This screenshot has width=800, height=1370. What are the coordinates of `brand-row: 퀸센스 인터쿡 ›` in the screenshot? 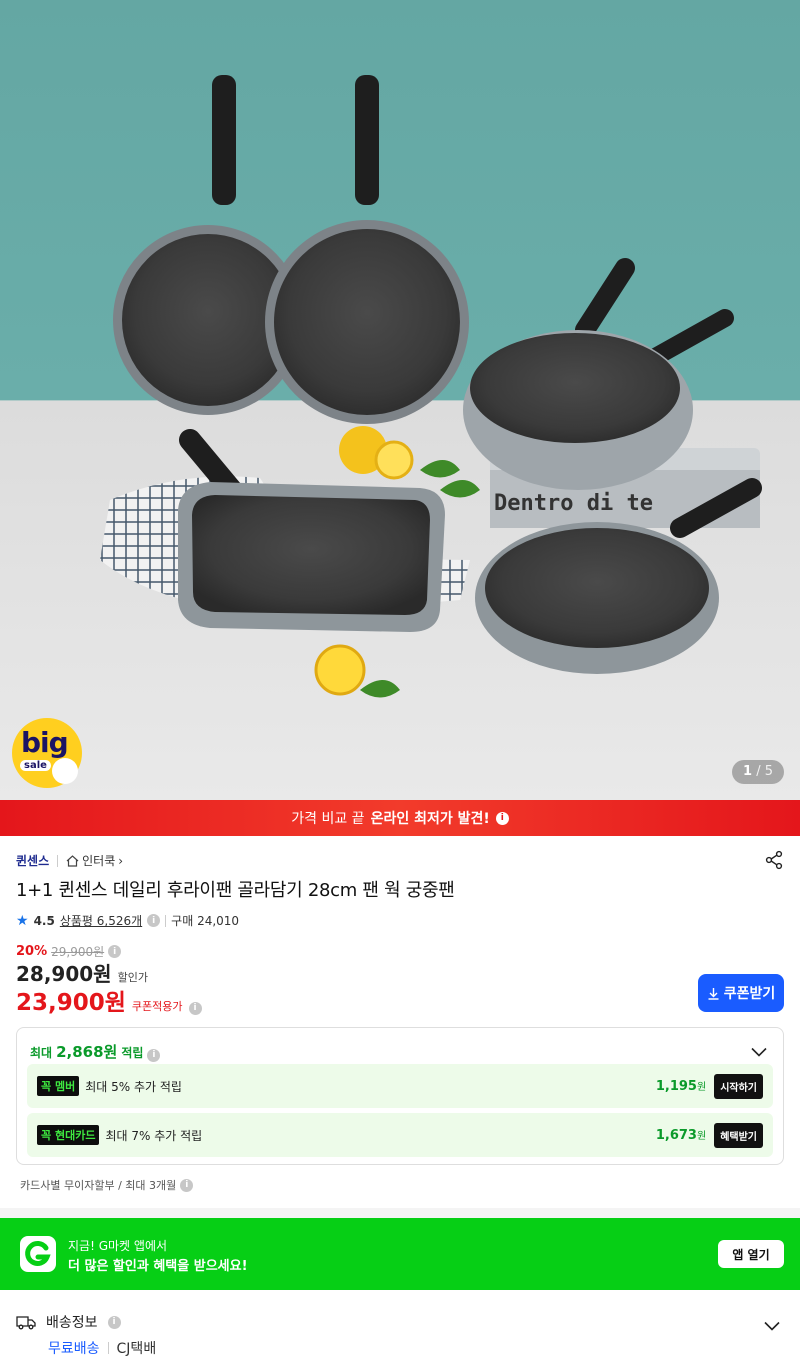 It's located at (69, 860).